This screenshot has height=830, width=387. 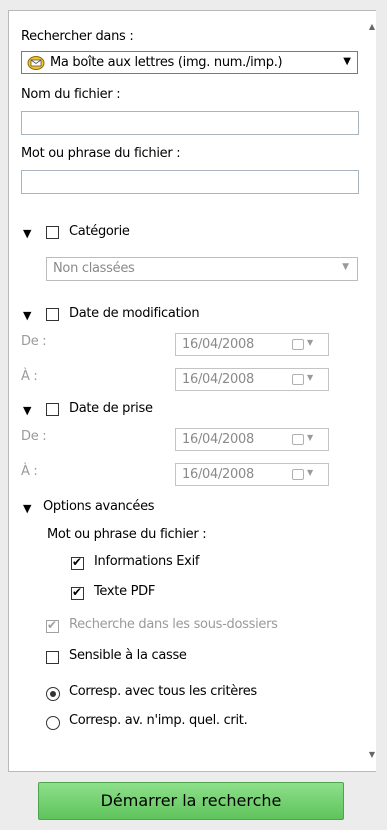 I want to click on shot-to-date: 16/04/2008 ▼, so click(x=252, y=474).